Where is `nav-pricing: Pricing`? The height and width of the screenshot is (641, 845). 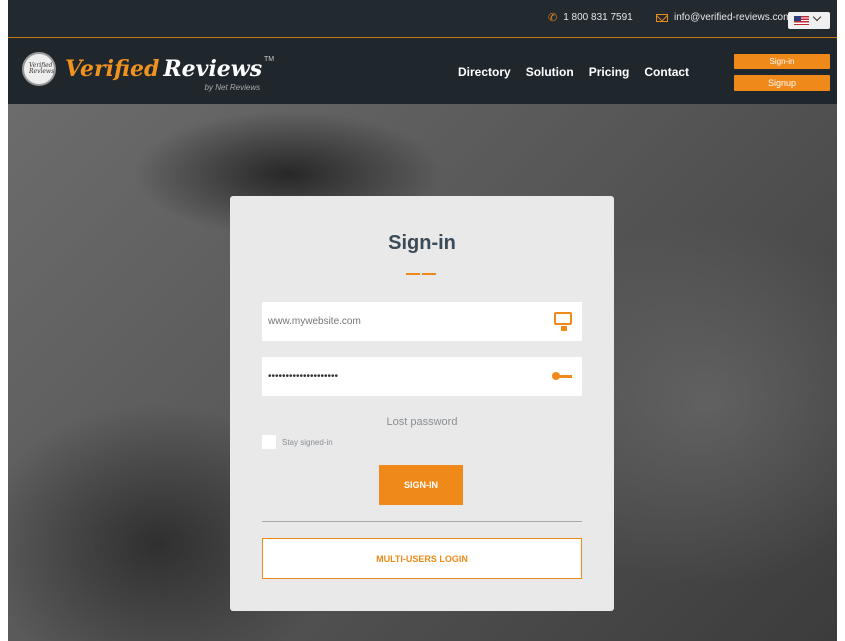 nav-pricing: Pricing is located at coordinates (609, 72).